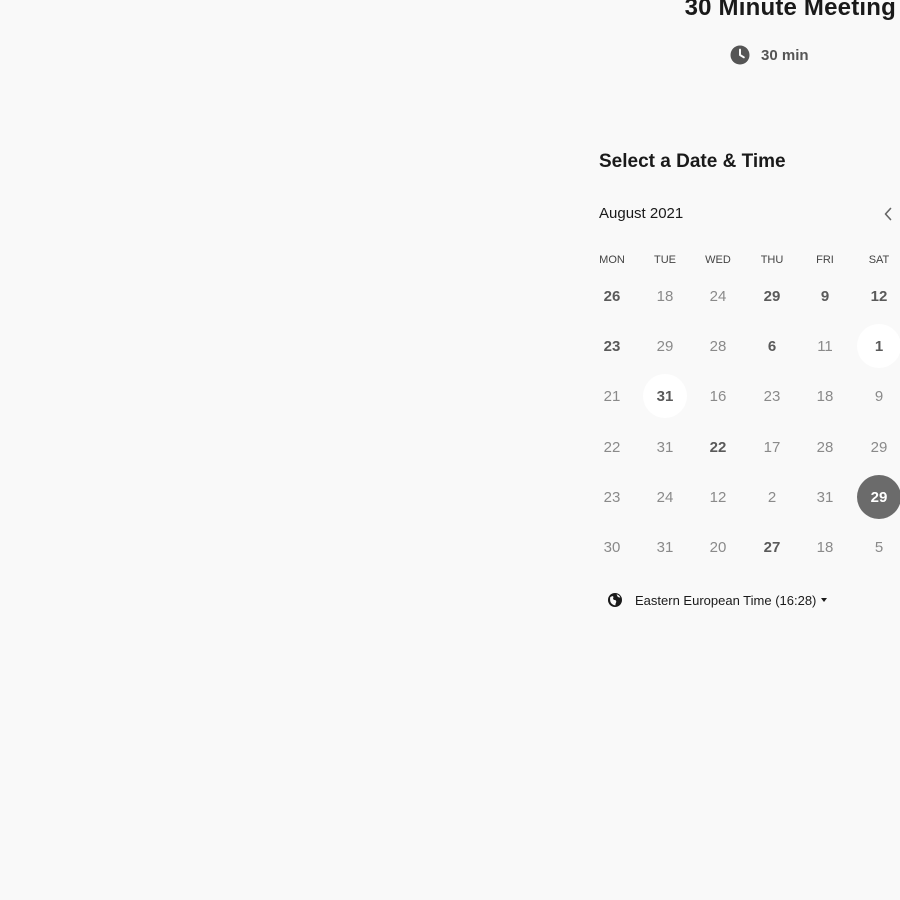  Describe the element at coordinates (772, 447) in the screenshot. I see `calendar-day: 17` at that location.